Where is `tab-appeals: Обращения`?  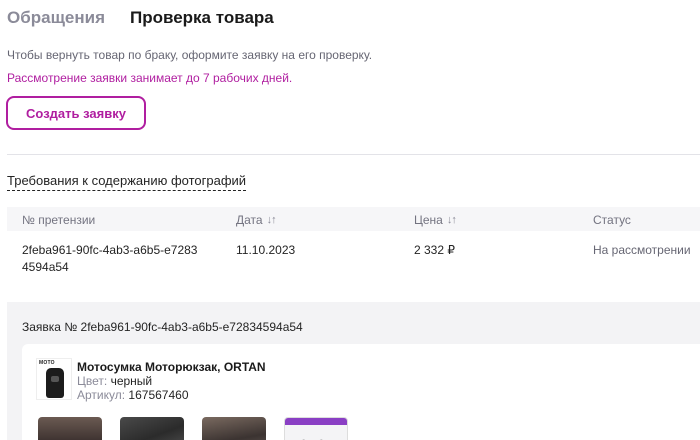
tab-appeals: Обращения is located at coordinates (56, 18).